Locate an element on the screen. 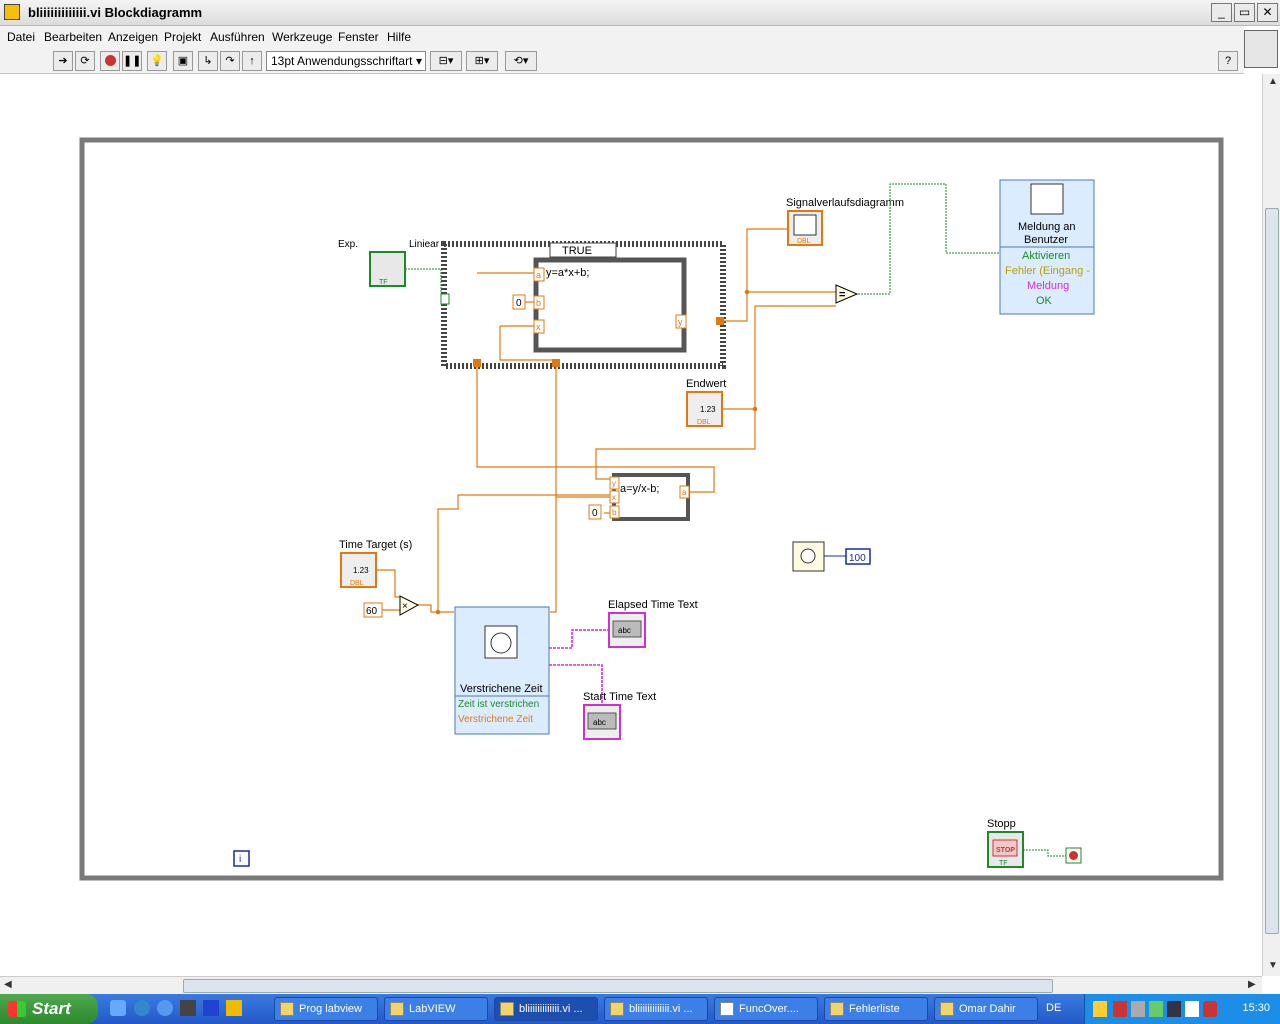  endwert-label: Endwert is located at coordinates (706, 384).